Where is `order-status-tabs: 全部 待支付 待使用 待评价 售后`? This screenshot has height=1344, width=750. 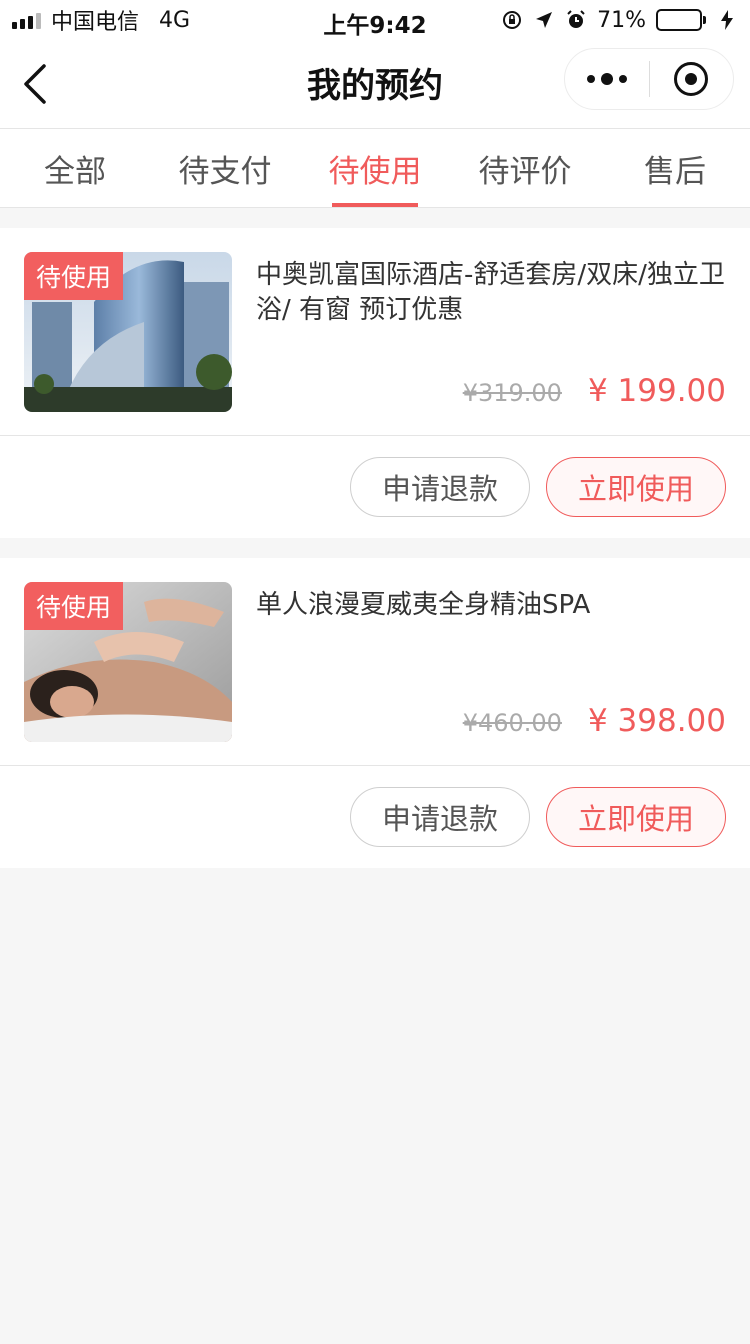
order-status-tabs: 全部 待支付 待使用 待评价 售后 is located at coordinates (375, 168).